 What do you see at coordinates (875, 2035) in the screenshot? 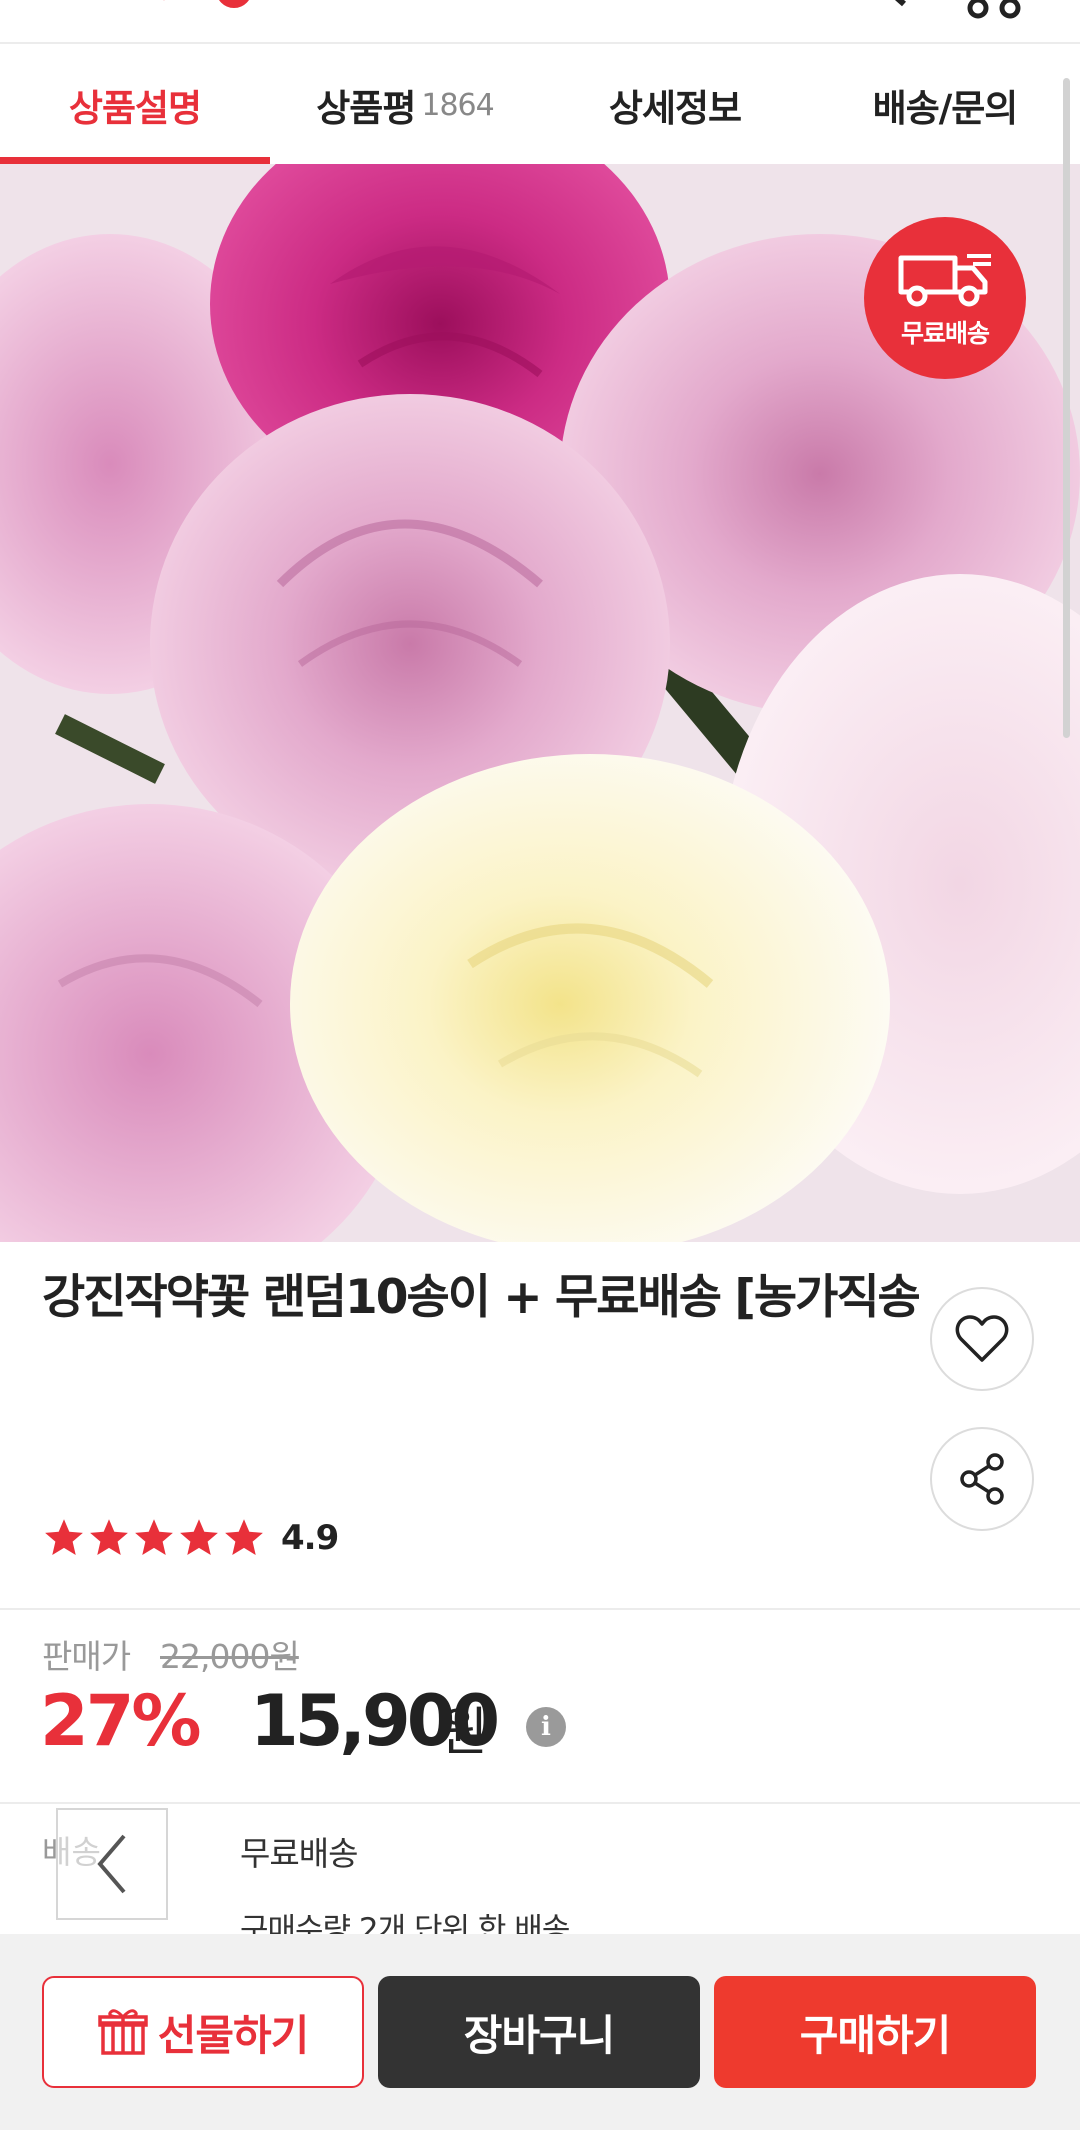
I see `buy-label: 구매하기` at bounding box center [875, 2035].